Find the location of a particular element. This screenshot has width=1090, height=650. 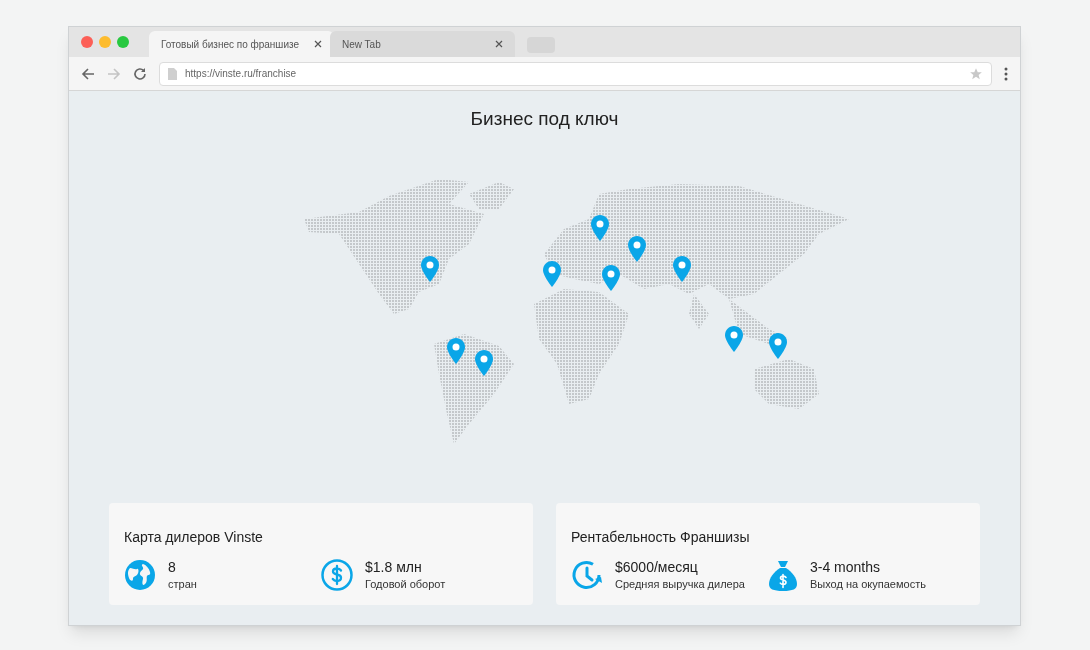

stat-value: 3-4 months is located at coordinates (846, 566).